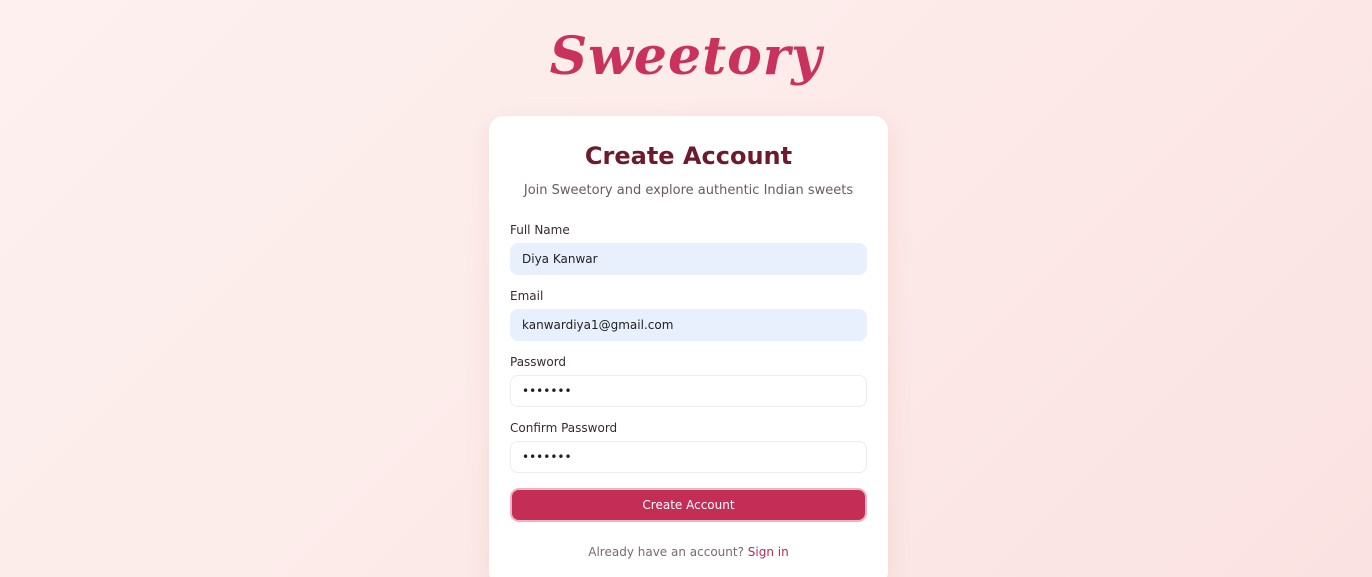  I want to click on email-input, so click(688, 325).